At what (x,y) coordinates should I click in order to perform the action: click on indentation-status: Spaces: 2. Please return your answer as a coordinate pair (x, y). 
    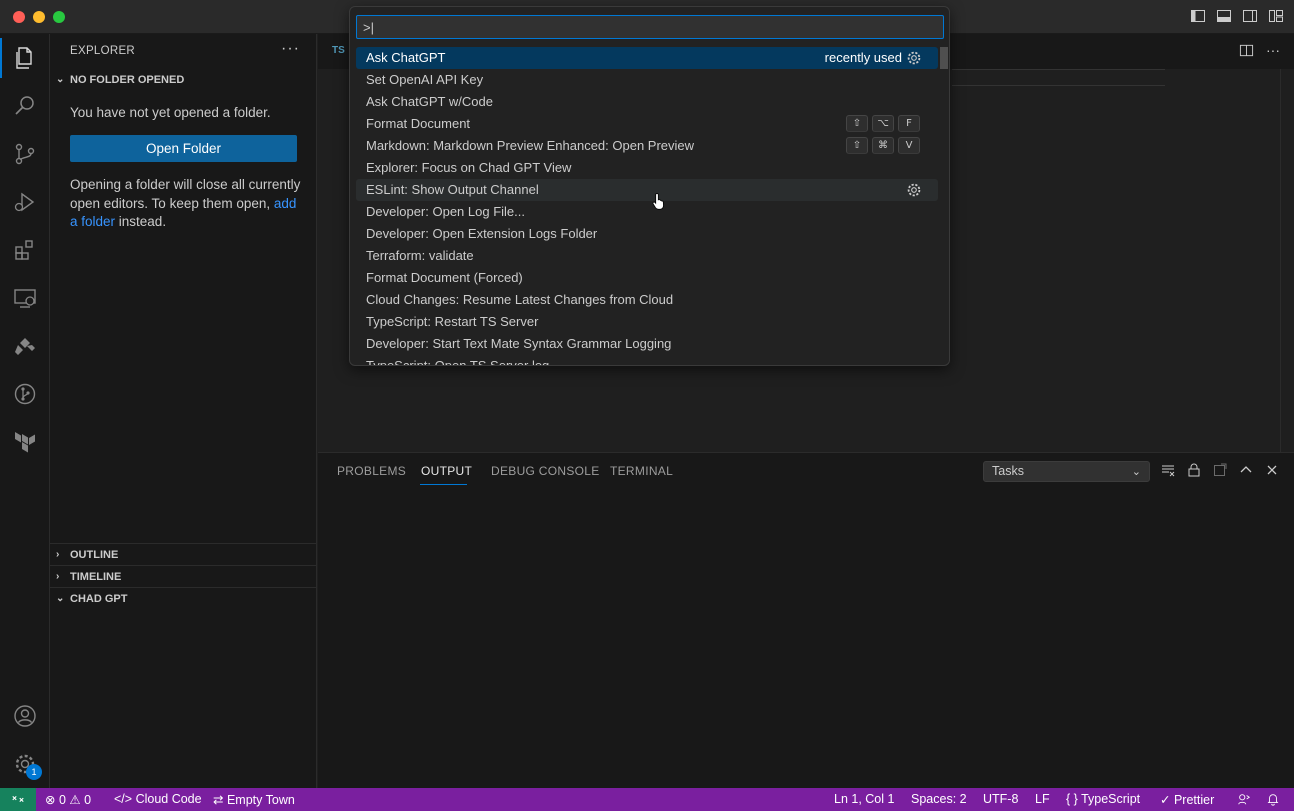
    Looking at the image, I should click on (939, 799).